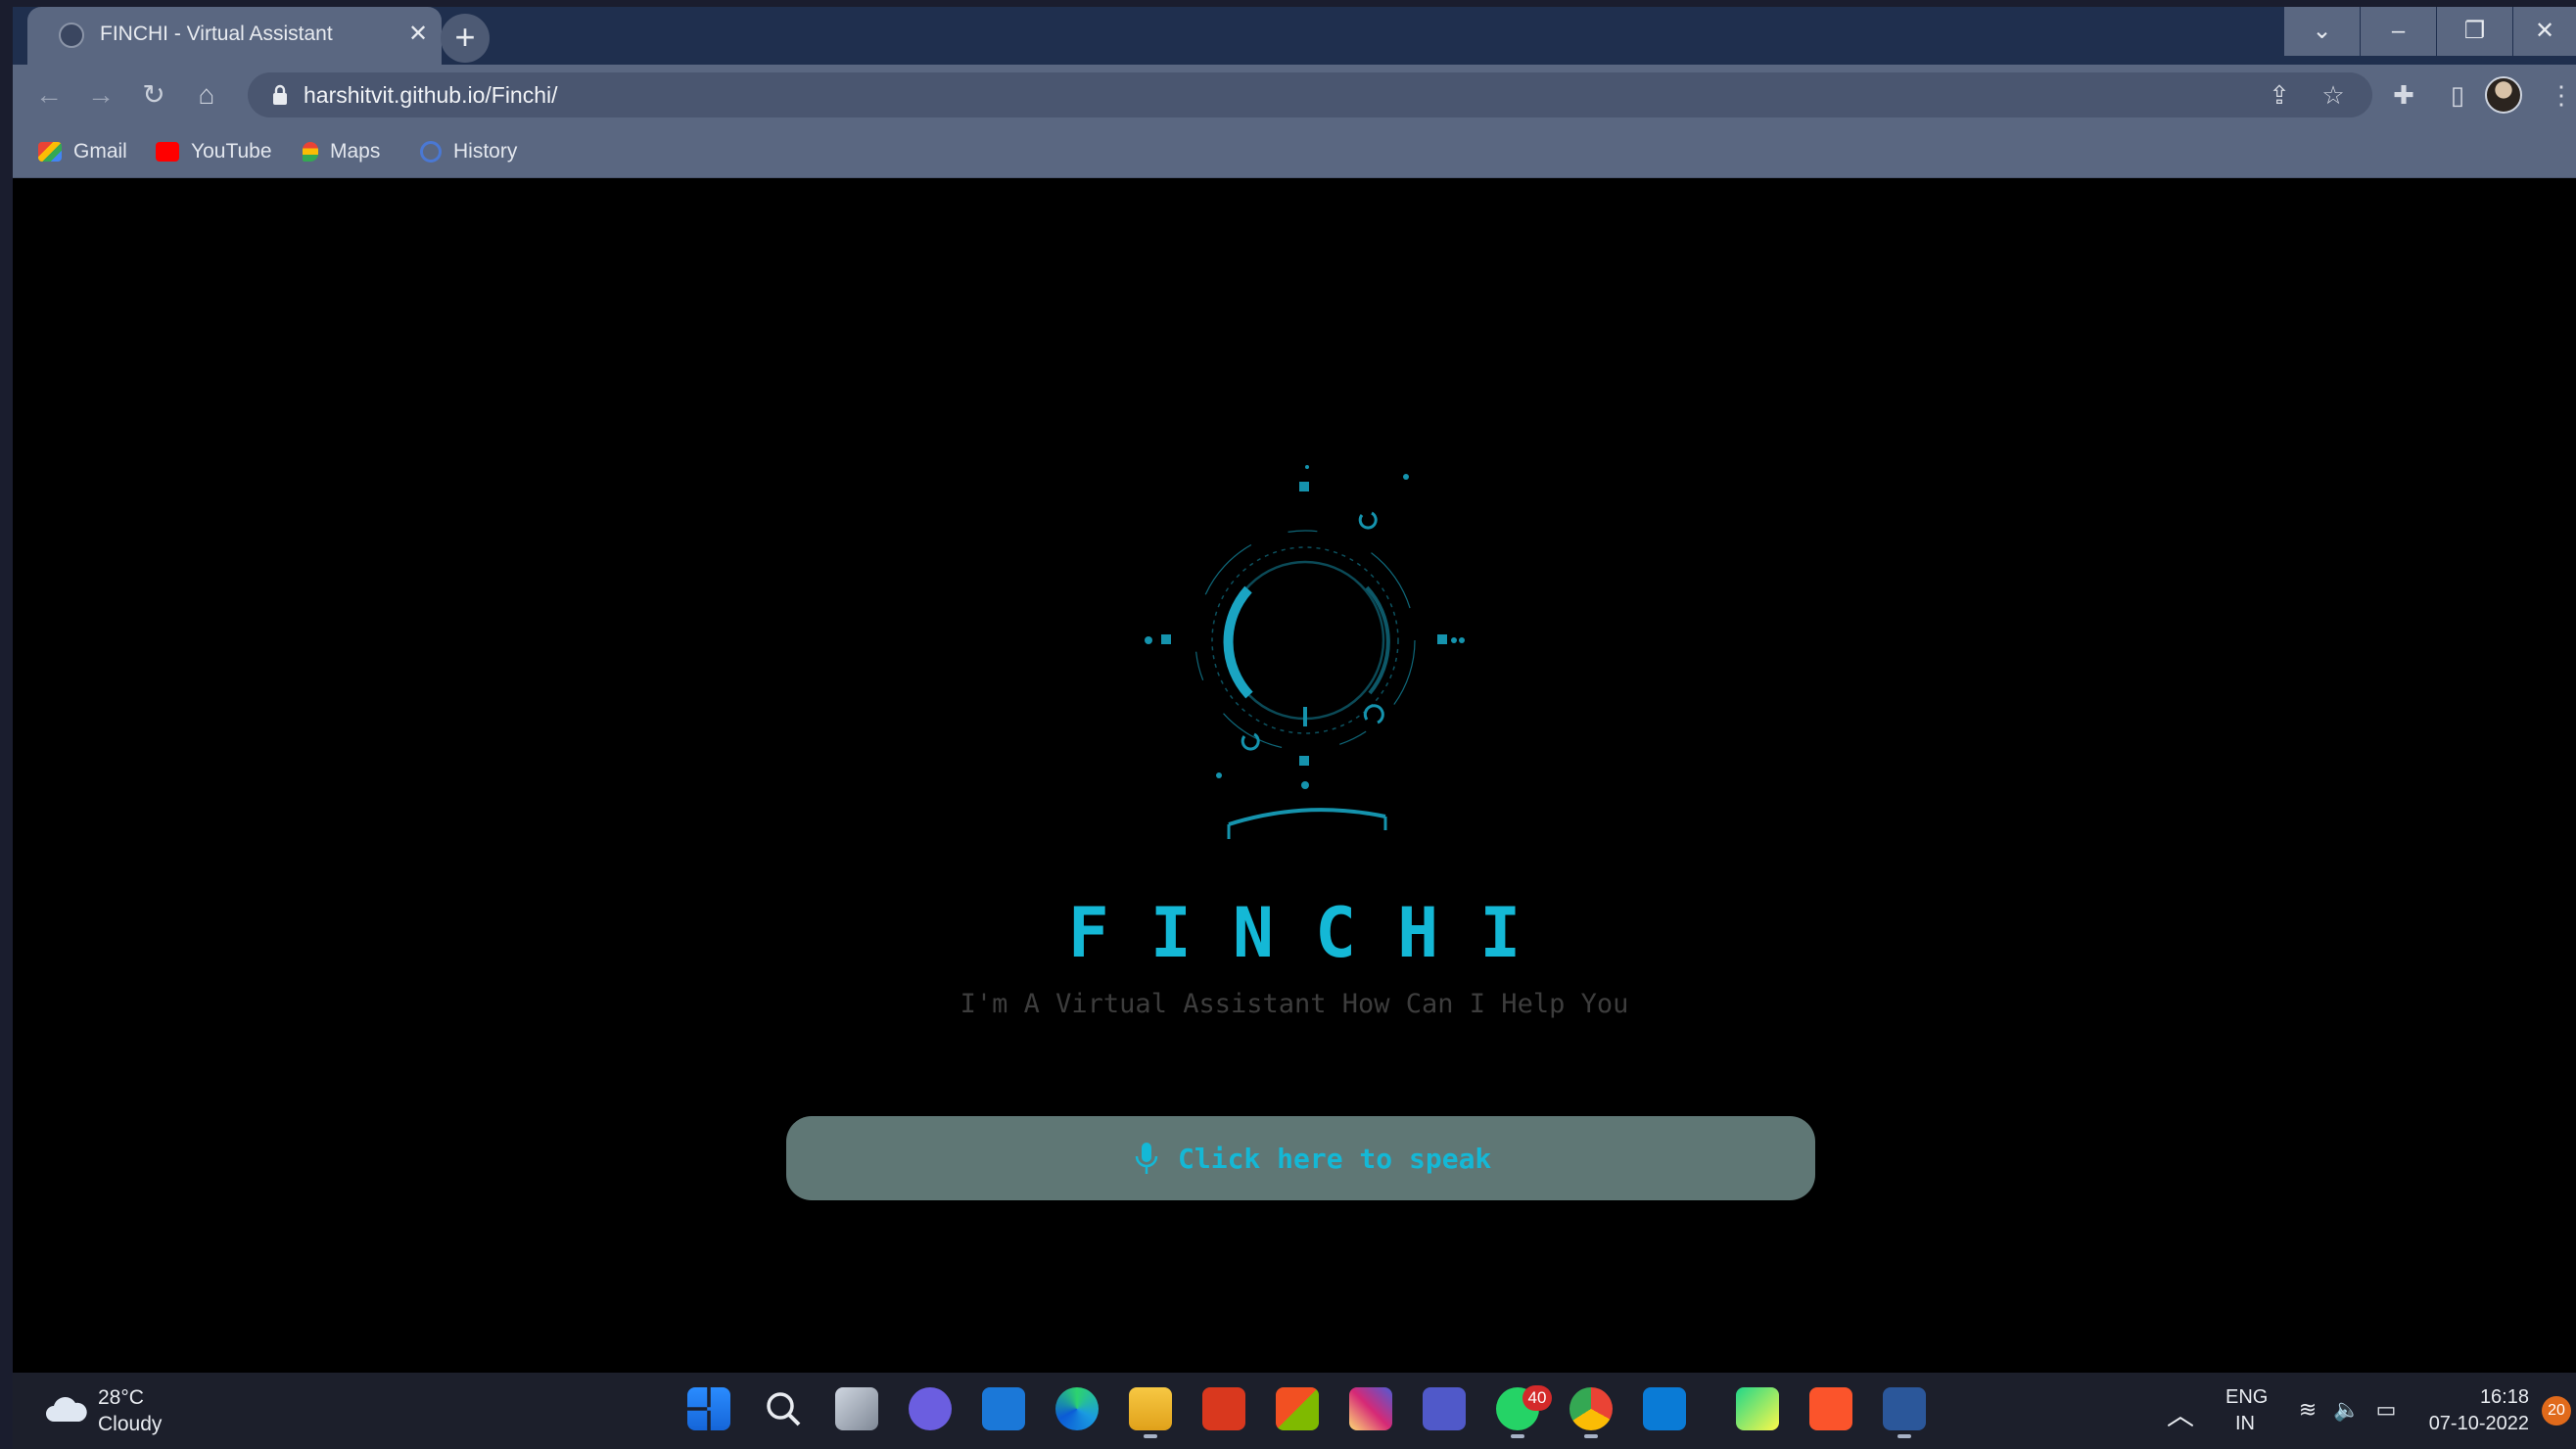  I want to click on tab-title: FINCHI - Virtual Assistant, so click(217, 34).